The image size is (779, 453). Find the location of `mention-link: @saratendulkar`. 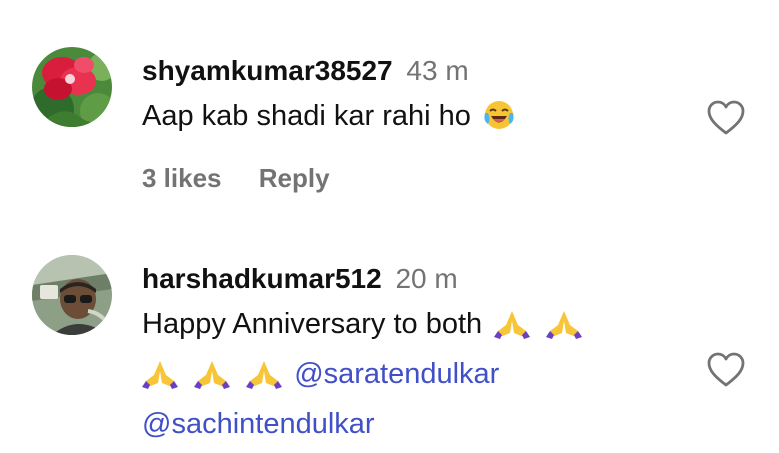

mention-link: @saratendulkar is located at coordinates (396, 374).